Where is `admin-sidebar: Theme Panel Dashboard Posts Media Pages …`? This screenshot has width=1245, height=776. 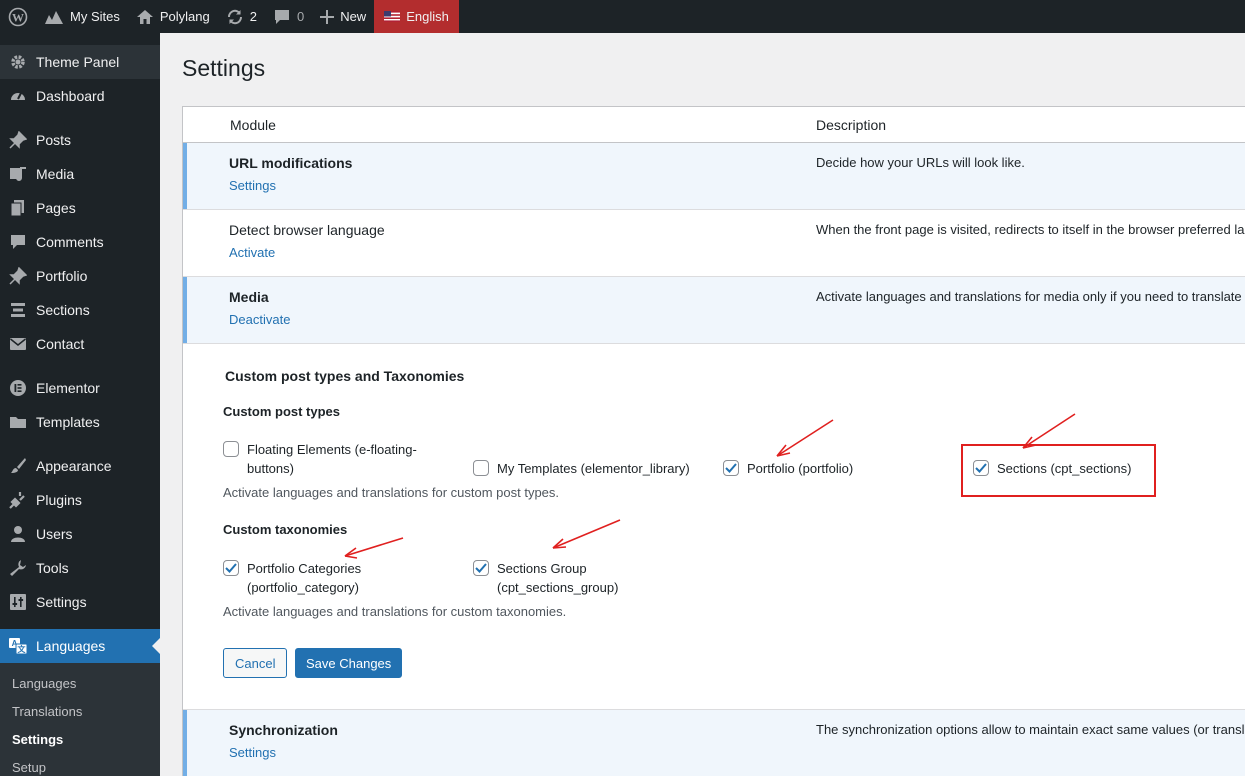 admin-sidebar: Theme Panel Dashboard Posts Media Pages … is located at coordinates (80, 404).